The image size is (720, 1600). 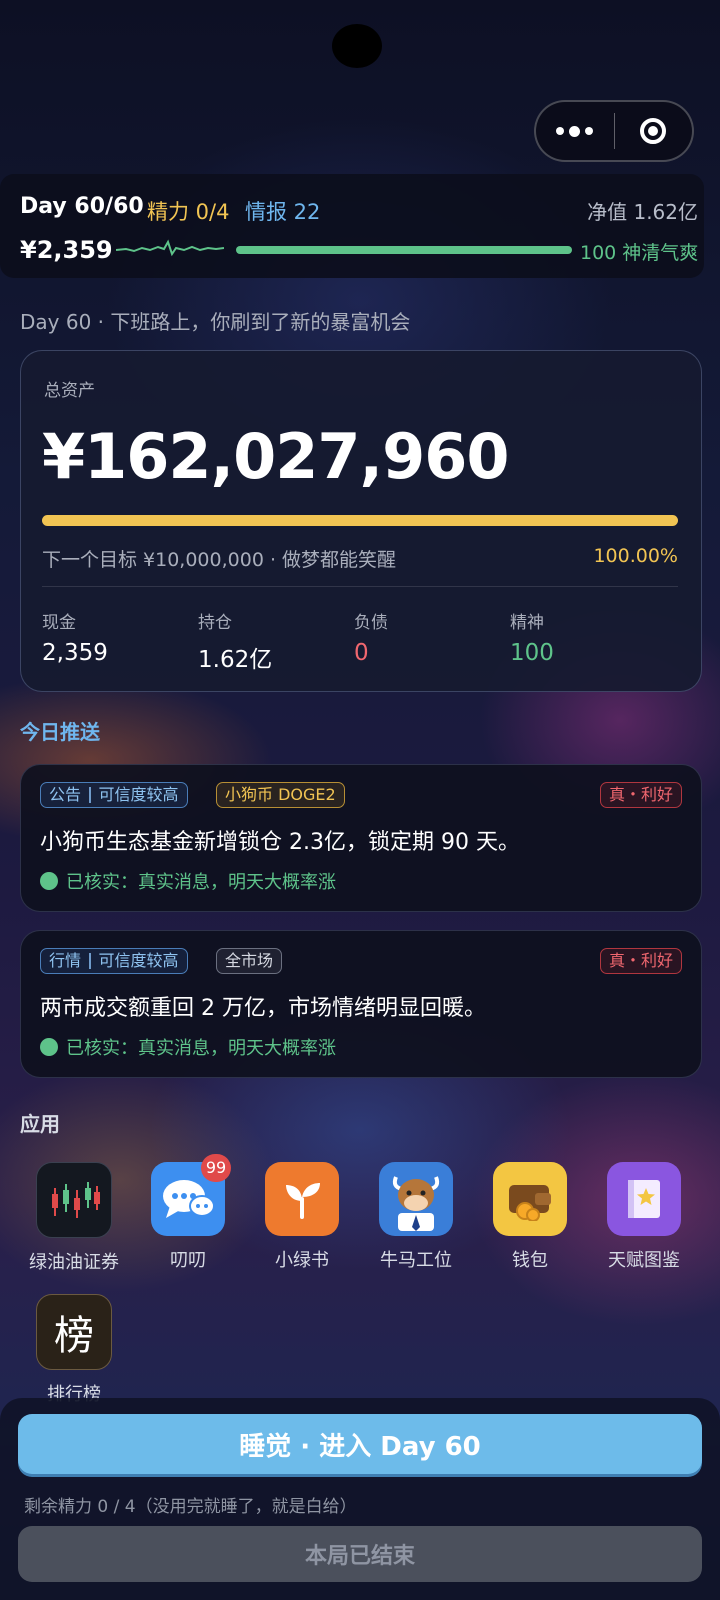 I want to click on cash-amount: ¥2,359, so click(x=66, y=250).